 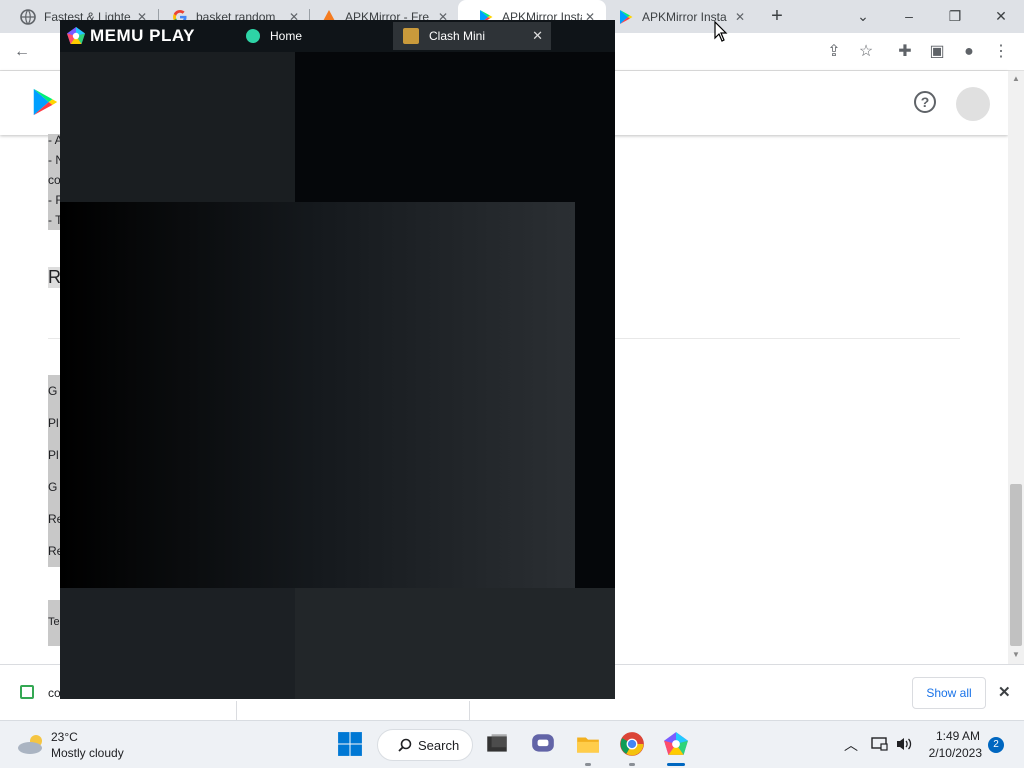 What do you see at coordinates (31, 744) in the screenshot?
I see `weather-cloudy-icon` at bounding box center [31, 744].